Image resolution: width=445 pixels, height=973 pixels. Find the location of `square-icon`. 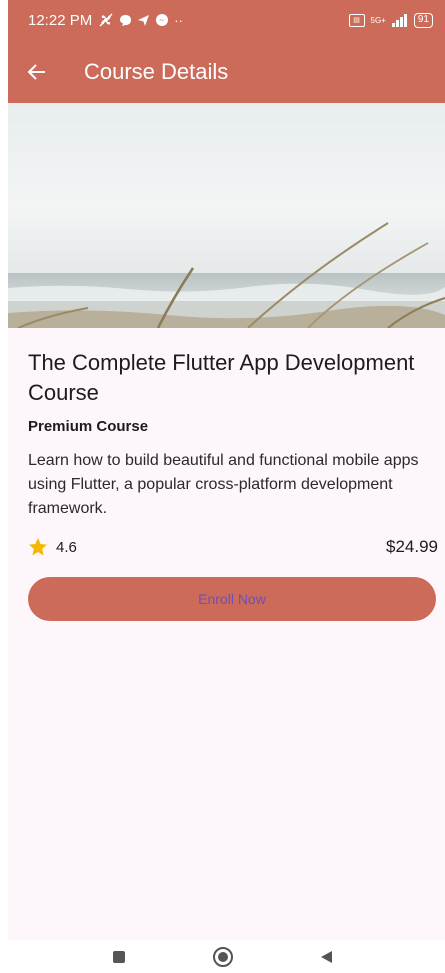

square-icon is located at coordinates (118, 956).